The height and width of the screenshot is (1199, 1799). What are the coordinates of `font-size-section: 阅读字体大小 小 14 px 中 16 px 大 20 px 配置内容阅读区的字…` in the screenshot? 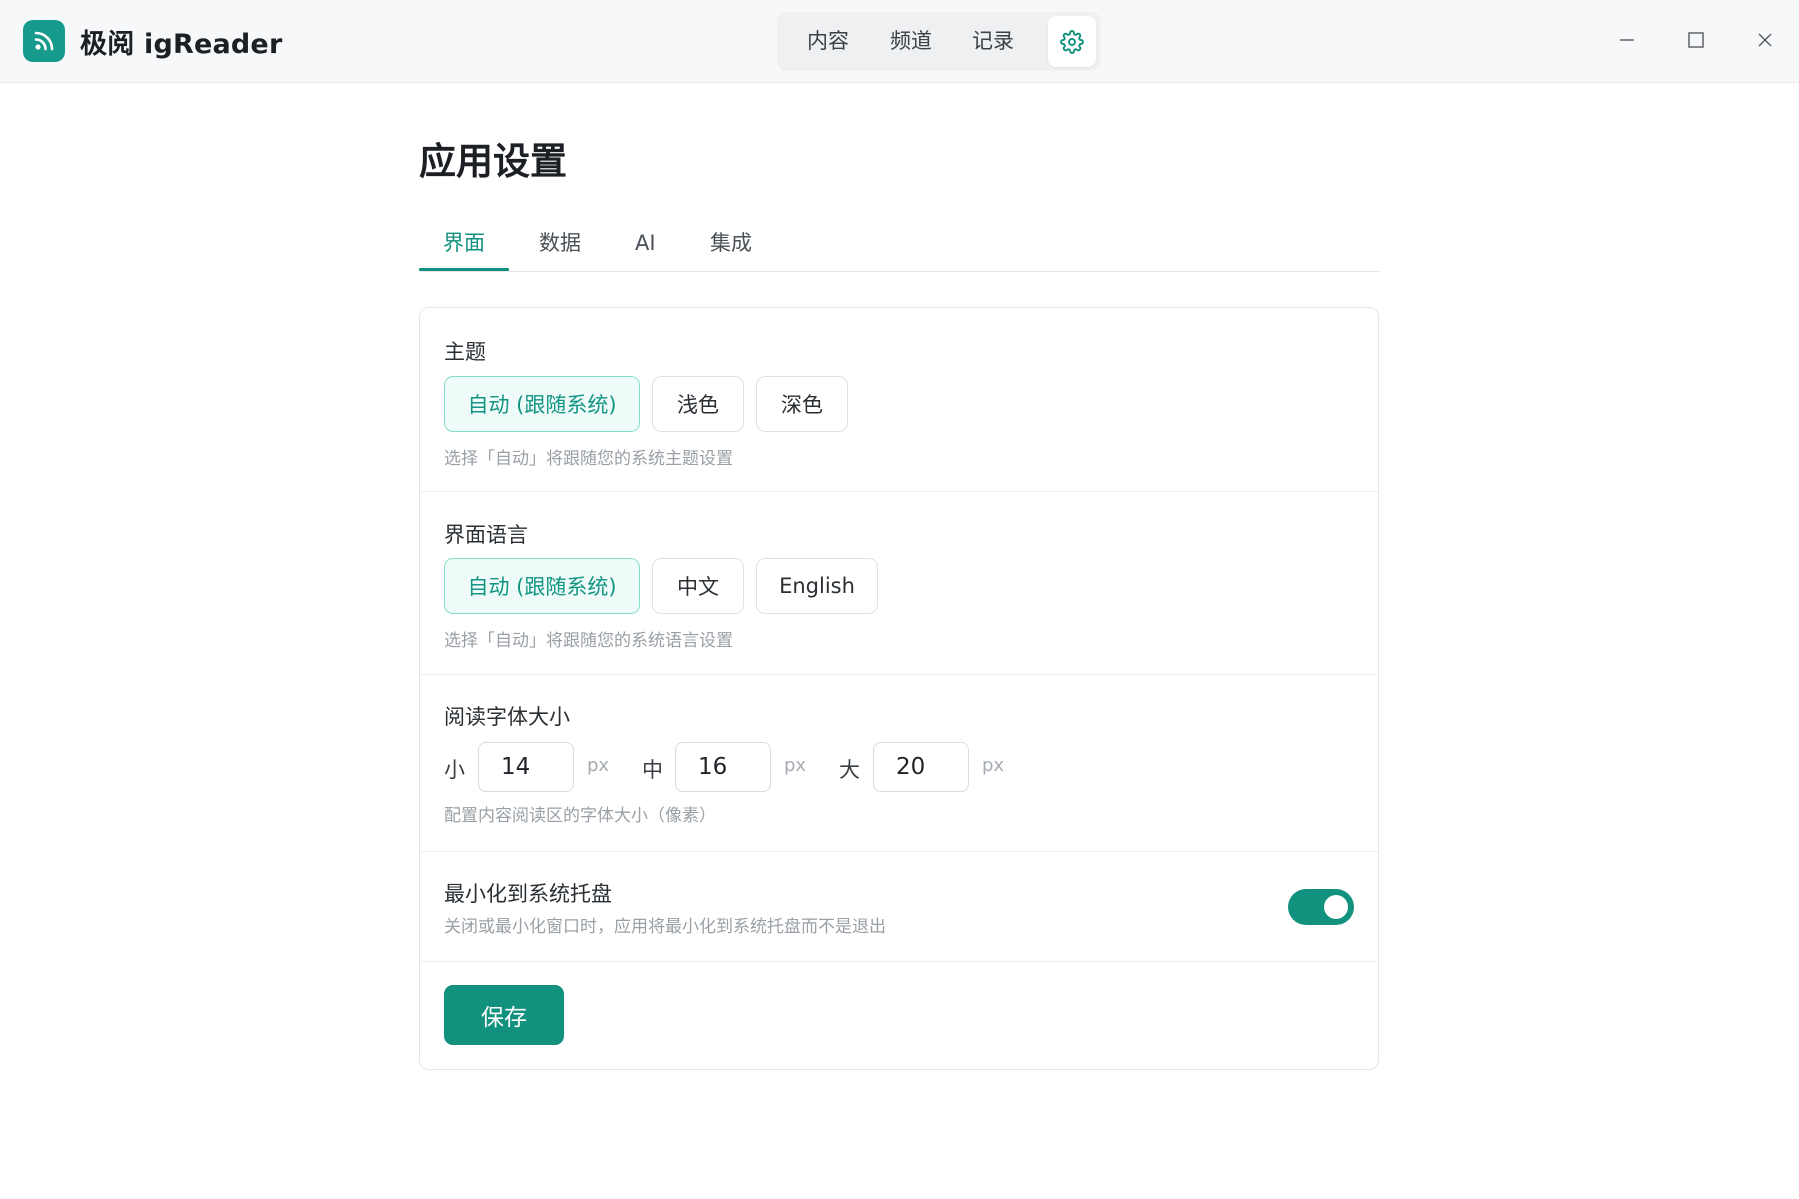 It's located at (899, 763).